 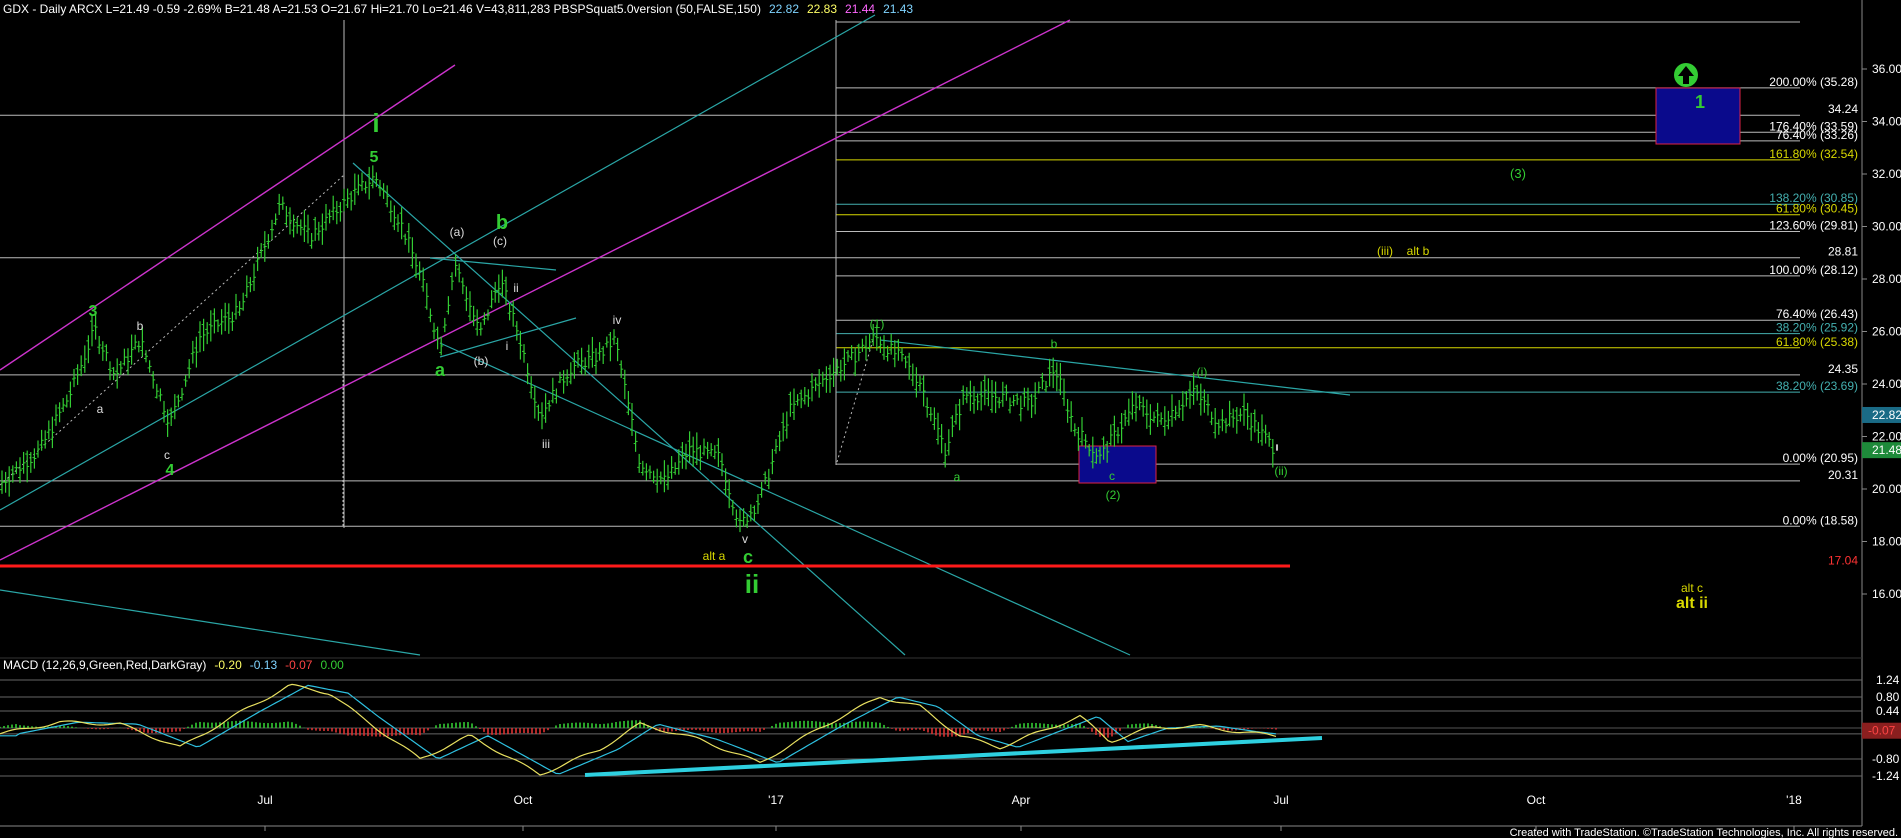 What do you see at coordinates (1385, 251) in the screenshot?
I see `wave-label: (iii)` at bounding box center [1385, 251].